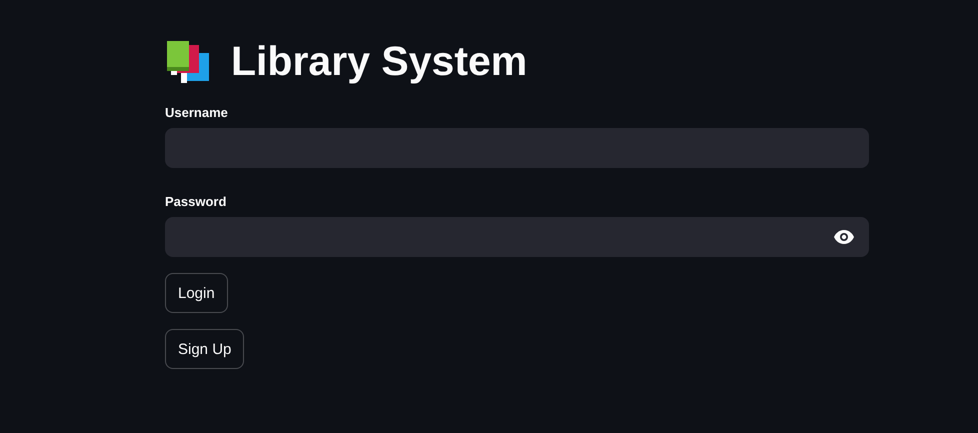  Describe the element at coordinates (196, 201) in the screenshot. I see `field-label: Password` at that location.